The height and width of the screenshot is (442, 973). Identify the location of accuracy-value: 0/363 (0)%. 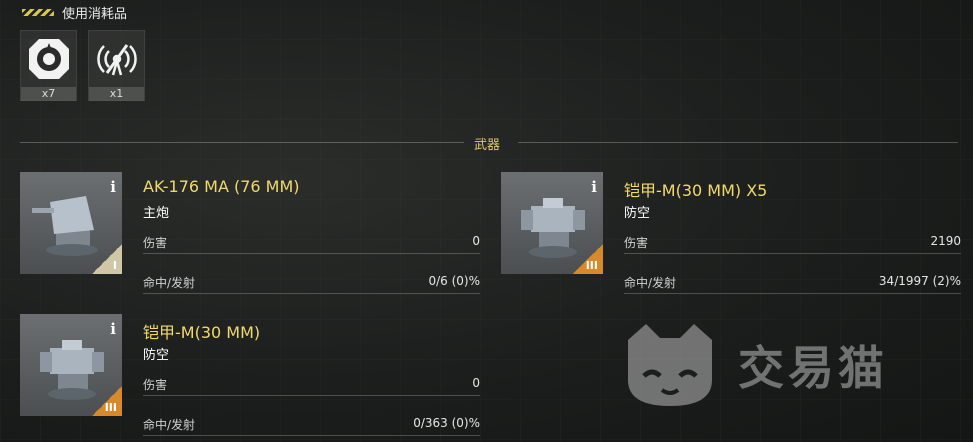
(446, 423).